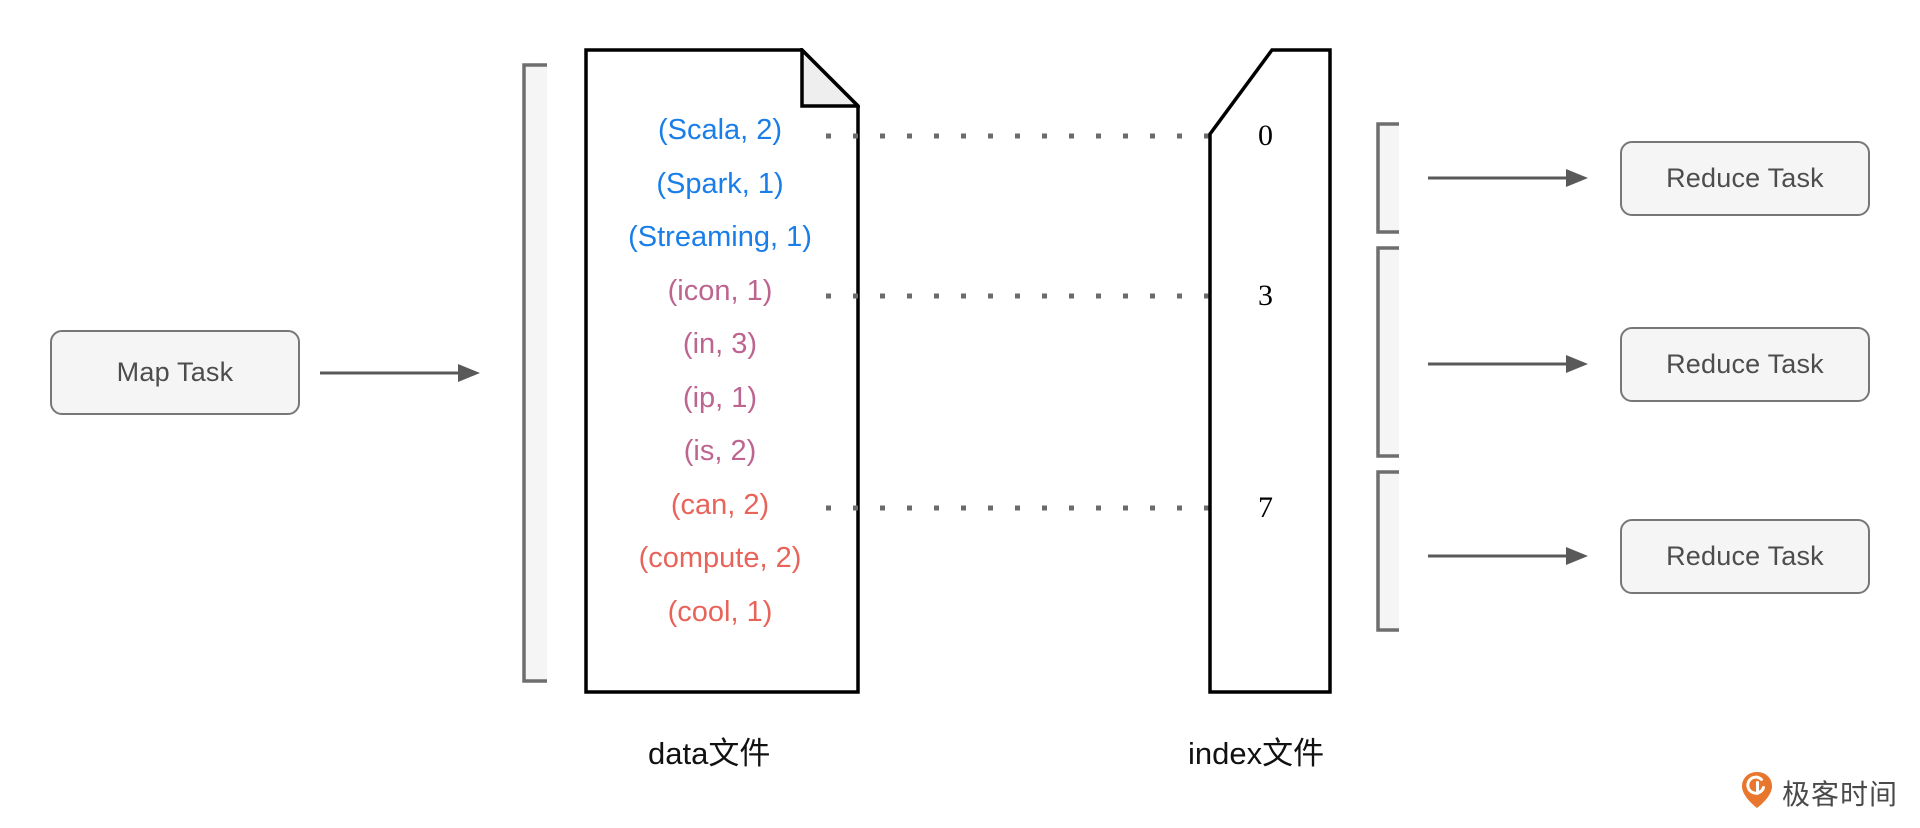 The image size is (1920, 828). Describe the element at coordinates (720, 183) in the screenshot. I see `data-file-entry: (Spark, 1)` at that location.